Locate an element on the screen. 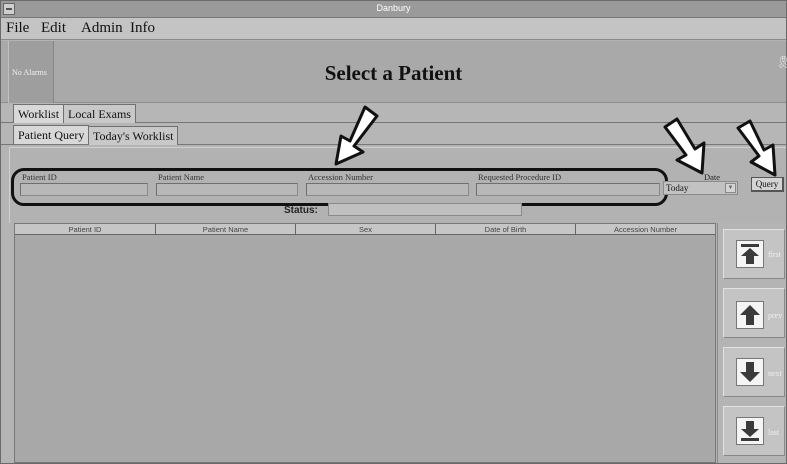 This screenshot has height=464, width=787. menu-edit: Edit is located at coordinates (53, 28).